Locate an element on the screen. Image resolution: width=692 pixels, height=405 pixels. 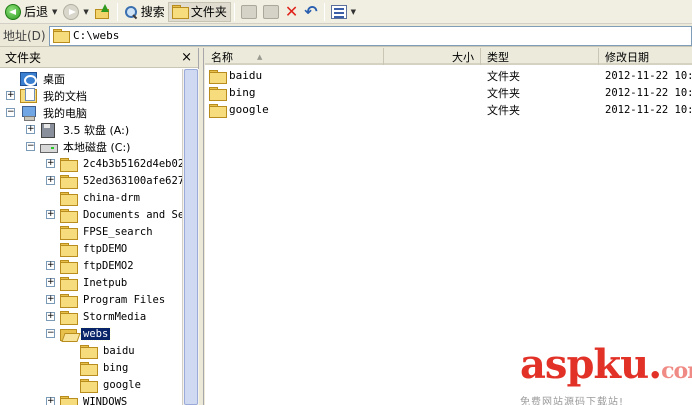
folders-label: 文件夹 is located at coordinates (208, 12).